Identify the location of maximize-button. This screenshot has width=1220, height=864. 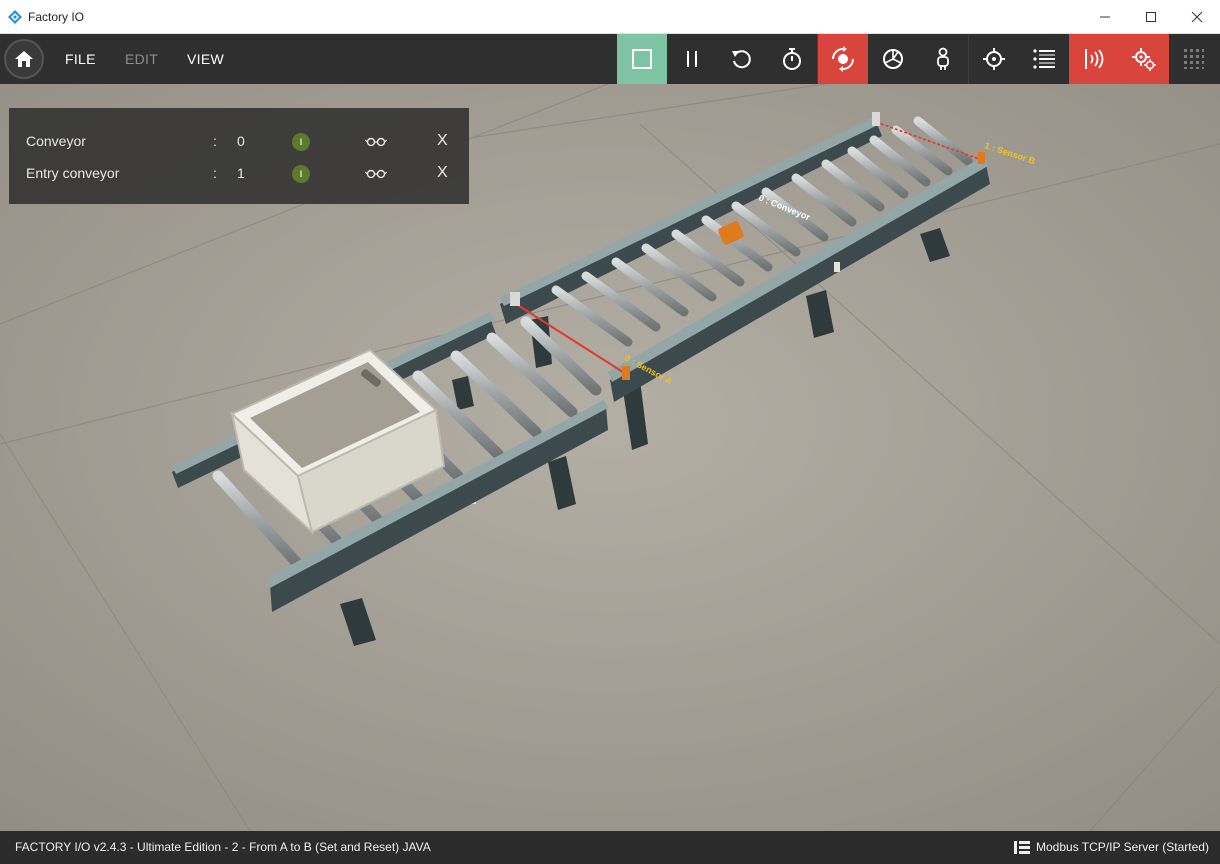
(1151, 17).